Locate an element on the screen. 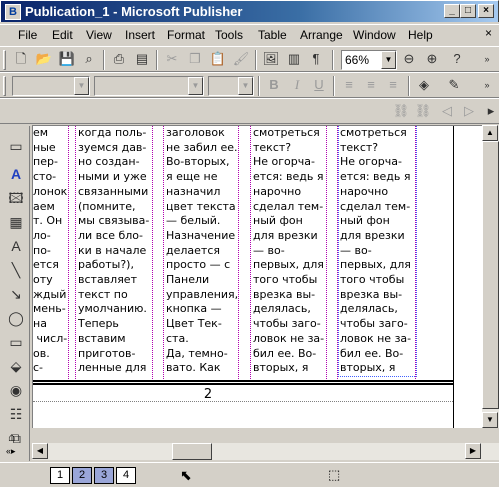 The height and width of the screenshot is (487, 499). hot-spot-icon: ◉ is located at coordinates (16, 390).